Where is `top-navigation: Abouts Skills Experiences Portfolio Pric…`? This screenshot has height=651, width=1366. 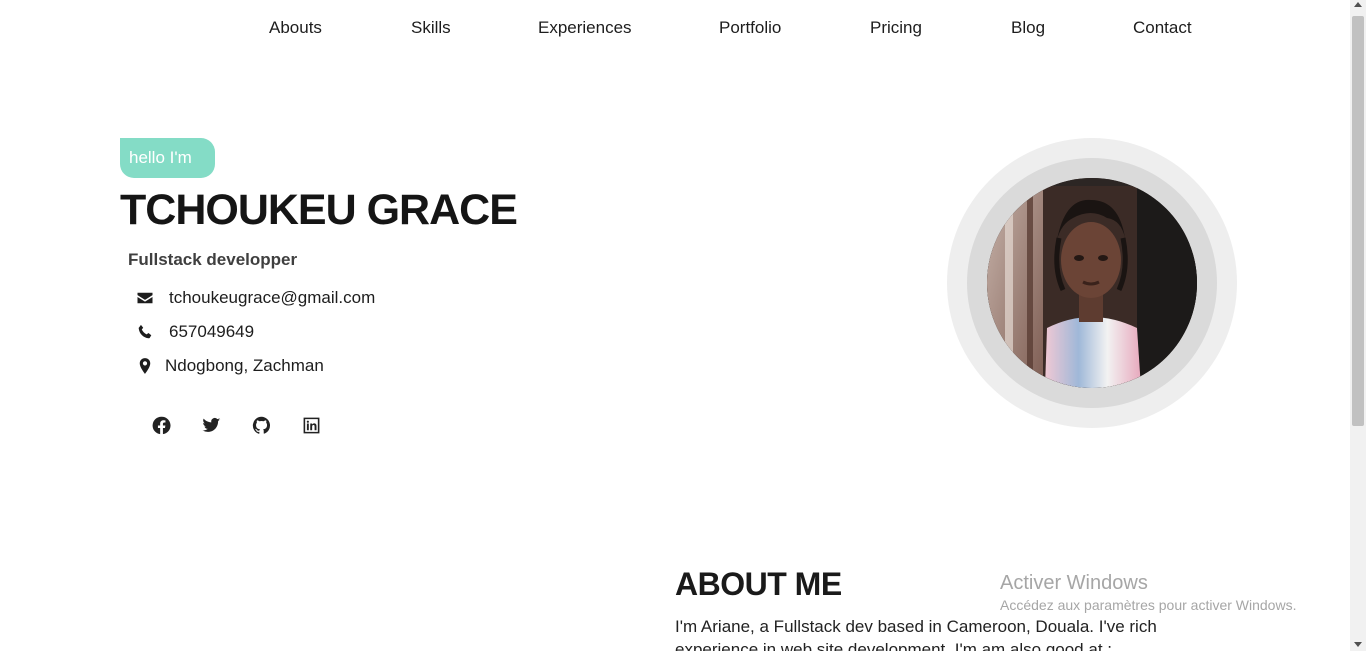 top-navigation: Abouts Skills Experiences Portfolio Pric… is located at coordinates (675, 28).